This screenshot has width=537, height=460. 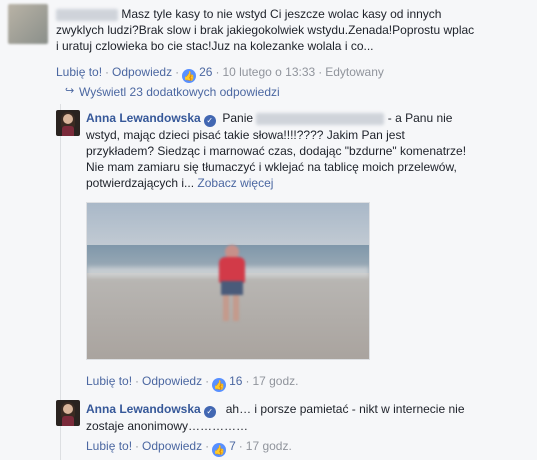 I want to click on see-more-link: Zobacz więcej, so click(x=235, y=183).